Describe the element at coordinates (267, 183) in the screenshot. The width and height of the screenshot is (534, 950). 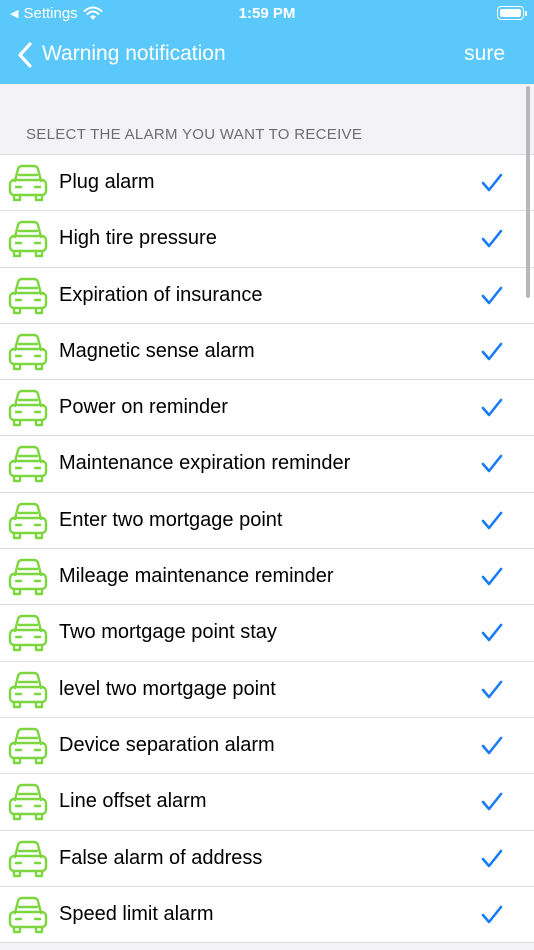
I see `alarm-row: Plug alarm` at that location.